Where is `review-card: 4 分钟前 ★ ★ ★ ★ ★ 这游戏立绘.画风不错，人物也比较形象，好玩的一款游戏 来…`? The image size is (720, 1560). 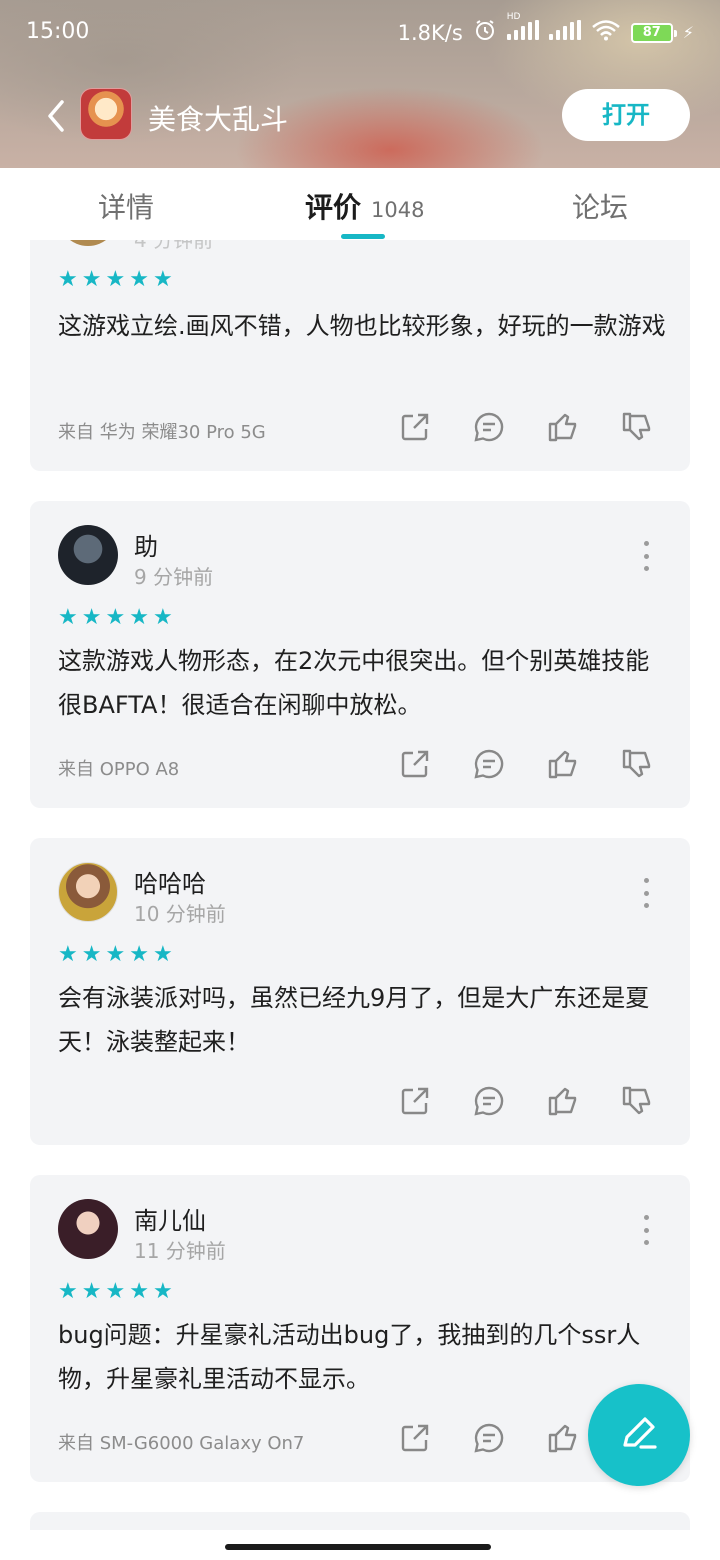 review-card: 4 分钟前 ★ ★ ★ ★ ★ 这游戏立绘.画风不错，人物也比较形象，好玩的一款游戏 来… is located at coordinates (360, 355).